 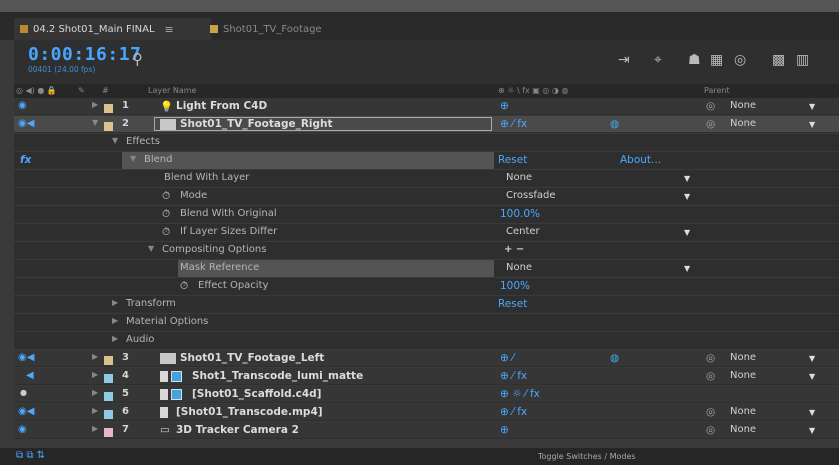 What do you see at coordinates (520, 214) in the screenshot?
I see `blend-with-original-value: 100.0%` at bounding box center [520, 214].